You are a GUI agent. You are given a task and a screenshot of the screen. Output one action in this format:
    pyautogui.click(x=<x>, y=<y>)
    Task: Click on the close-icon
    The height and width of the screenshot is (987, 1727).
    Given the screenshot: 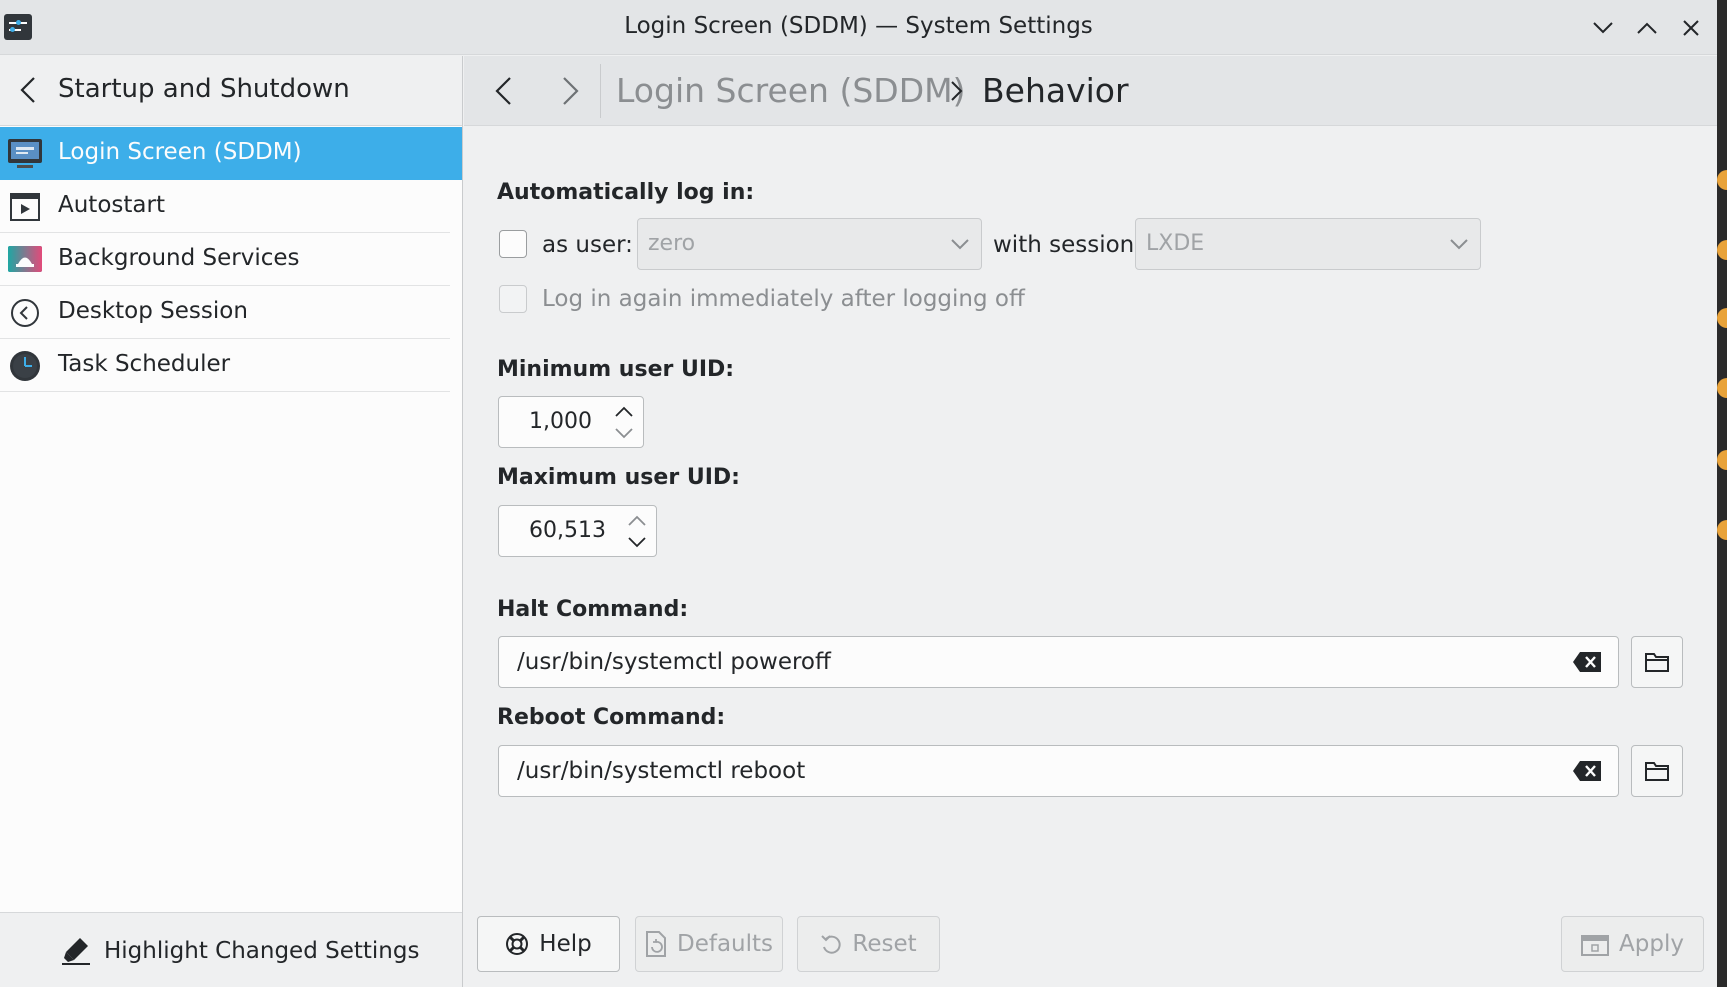 What is the action you would take?
    pyautogui.click(x=1691, y=28)
    